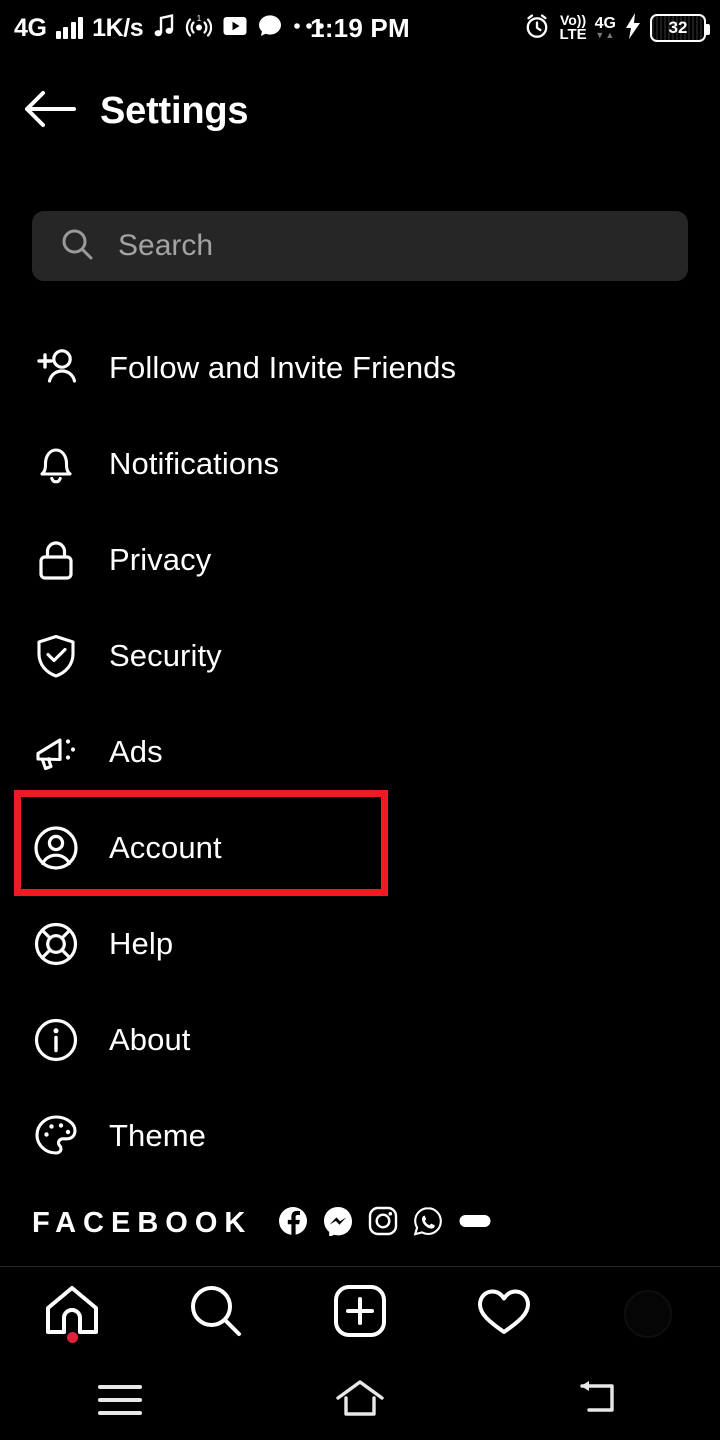 The height and width of the screenshot is (1440, 720). What do you see at coordinates (428, 1223) in the screenshot?
I see `whatsapp-icon` at bounding box center [428, 1223].